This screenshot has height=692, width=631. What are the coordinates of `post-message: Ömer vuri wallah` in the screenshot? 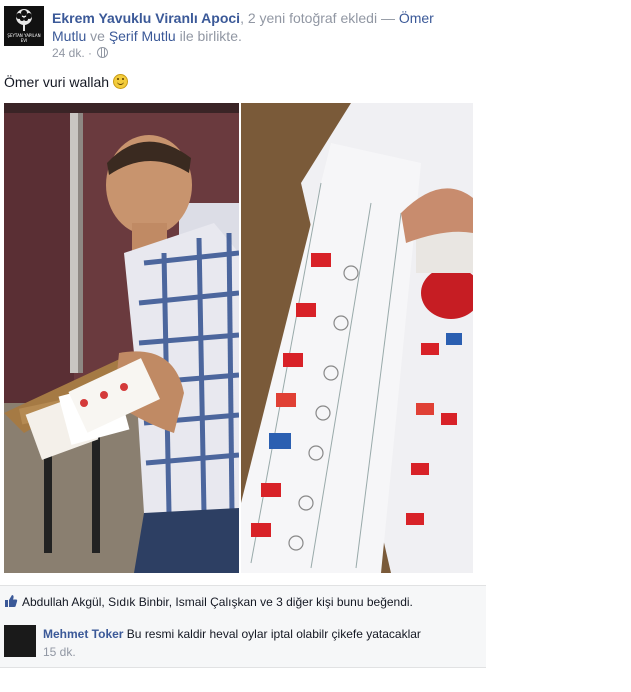 It's located at (66, 82).